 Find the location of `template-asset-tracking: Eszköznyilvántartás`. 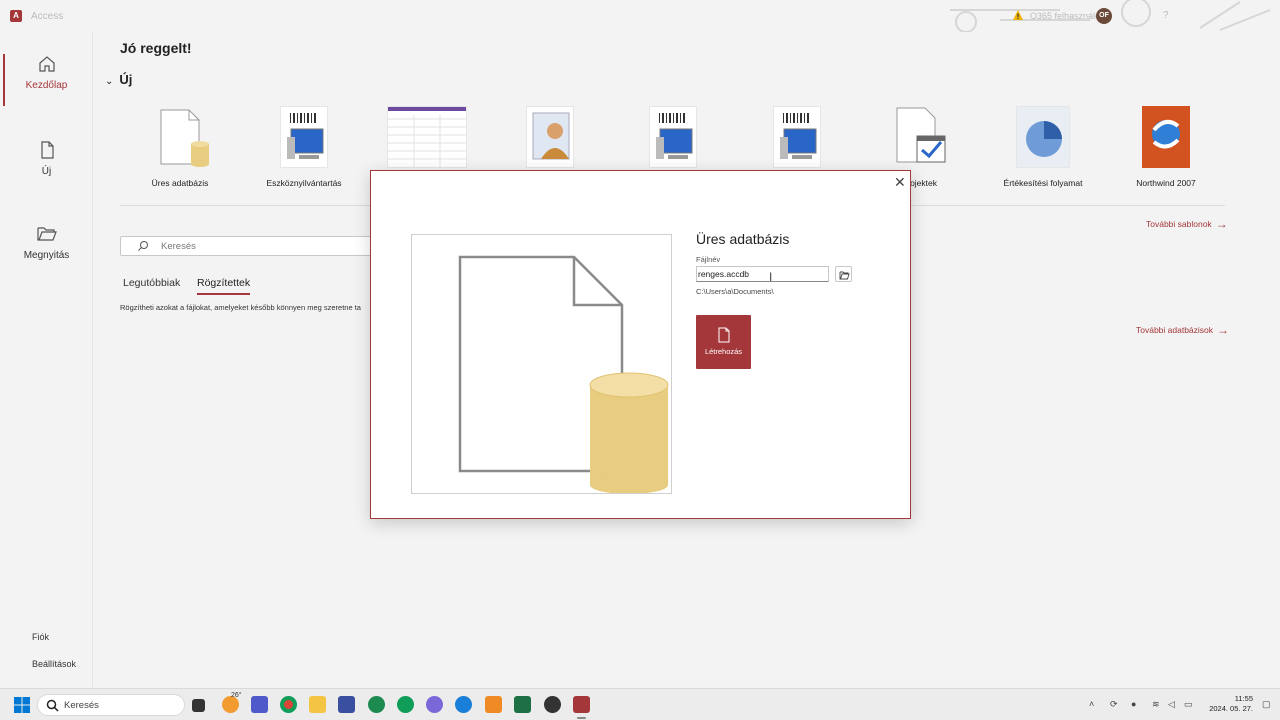

template-asset-tracking: Eszköznyilvántartás is located at coordinates (304, 147).